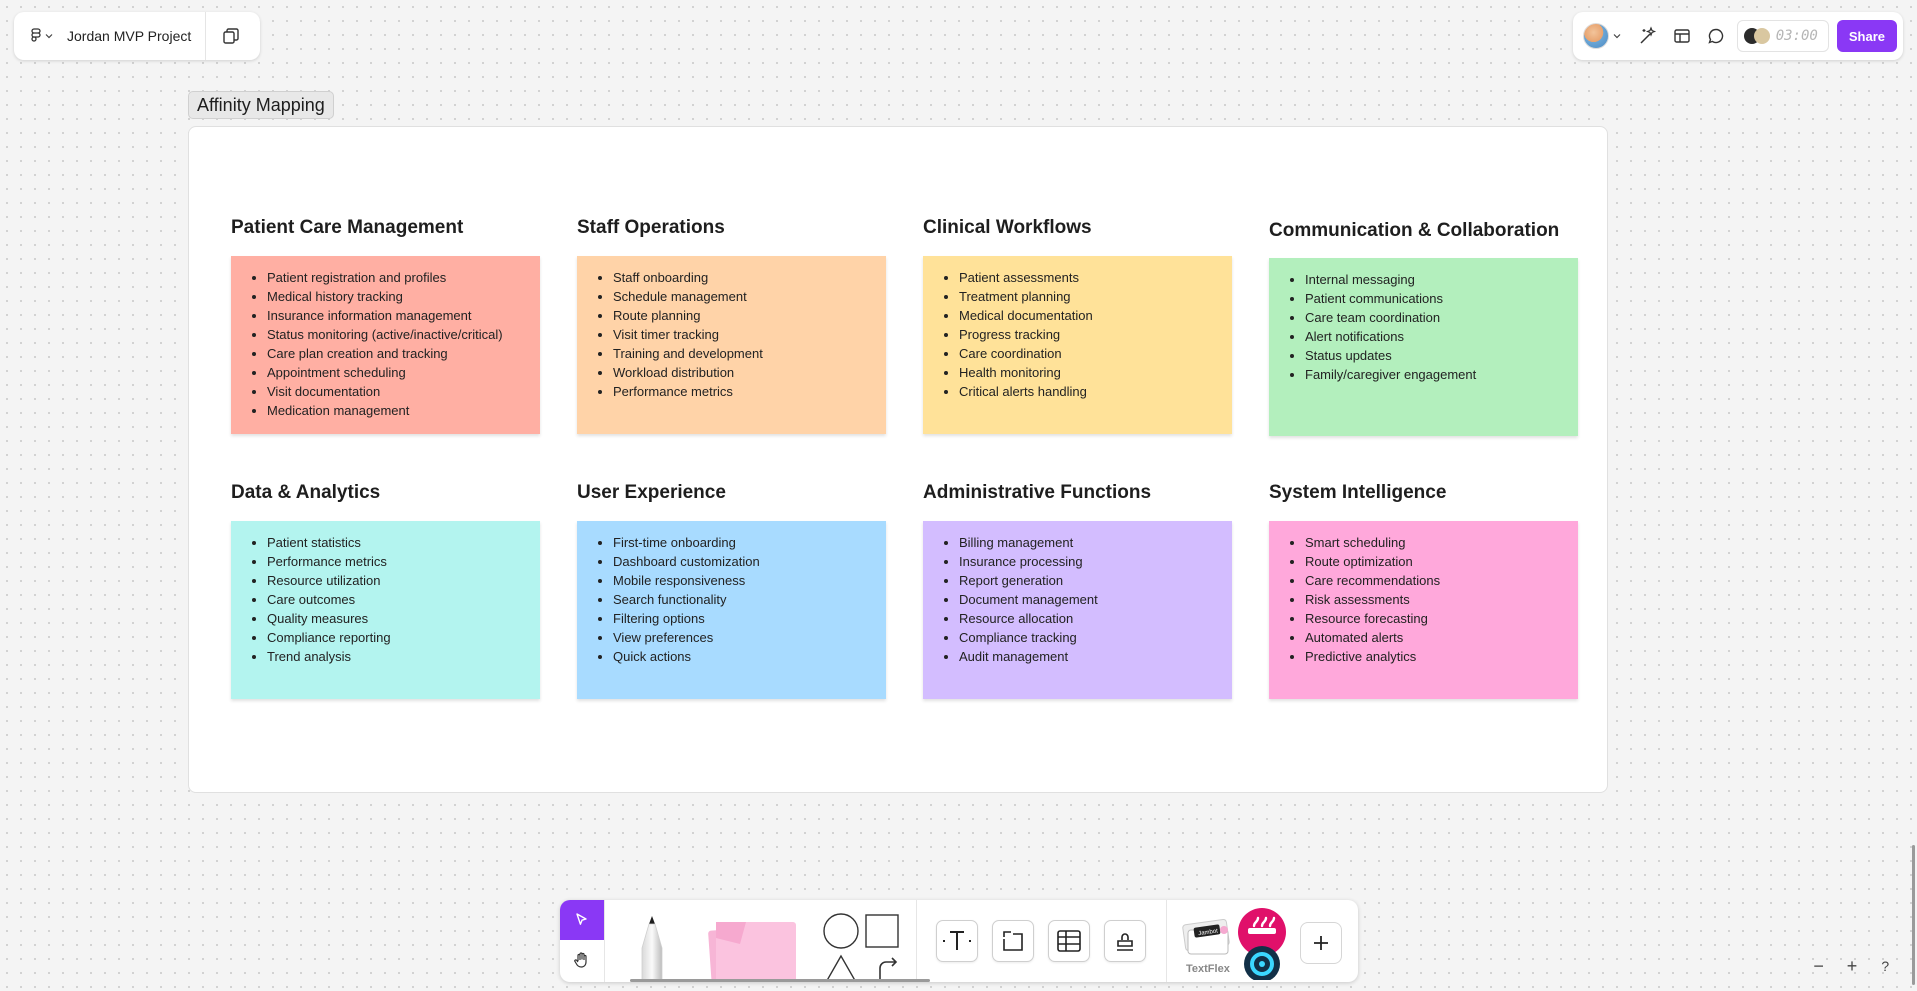 This screenshot has width=1917, height=991. Describe the element at coordinates (1095, 599) in the screenshot. I see `list-item: Document management` at that location.